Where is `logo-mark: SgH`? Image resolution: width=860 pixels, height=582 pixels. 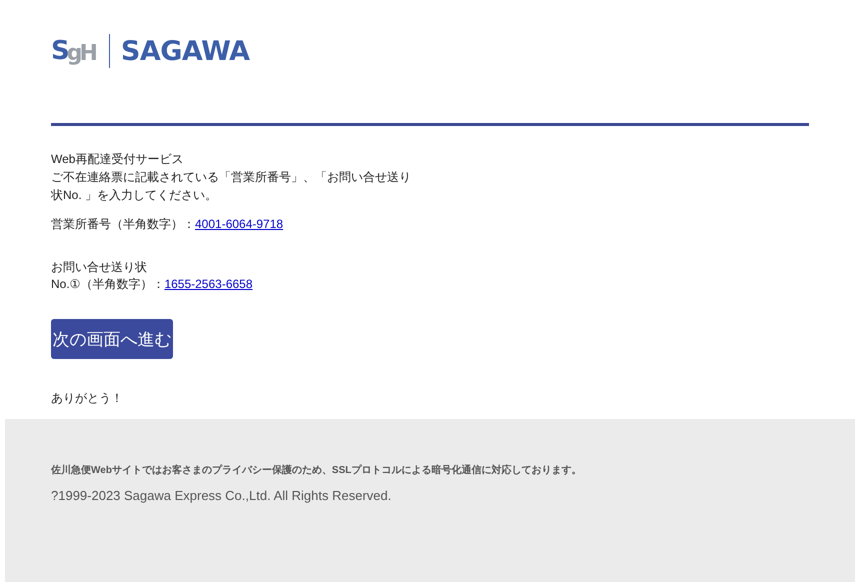 logo-mark: SgH is located at coordinates (73, 51).